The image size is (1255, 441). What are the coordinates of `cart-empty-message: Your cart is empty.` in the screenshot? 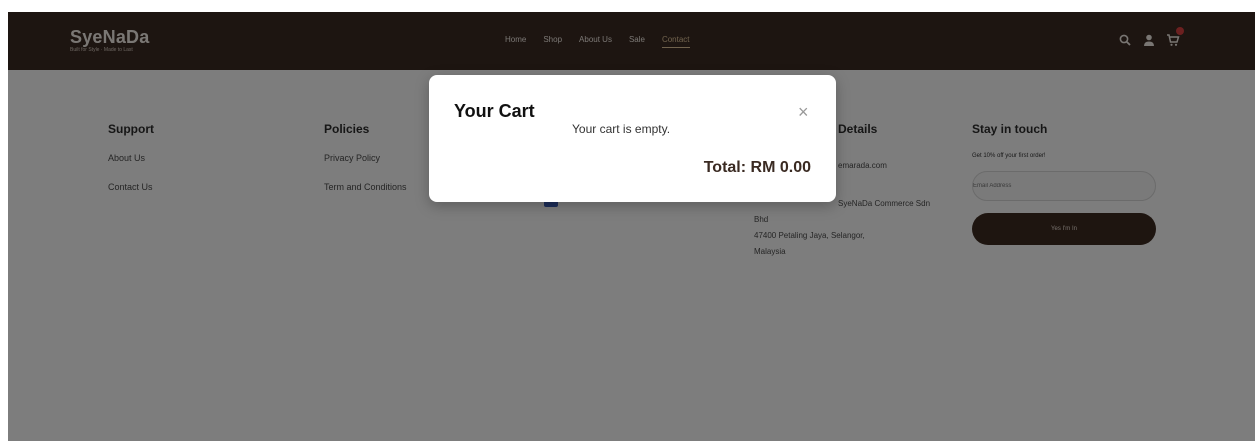 It's located at (621, 129).